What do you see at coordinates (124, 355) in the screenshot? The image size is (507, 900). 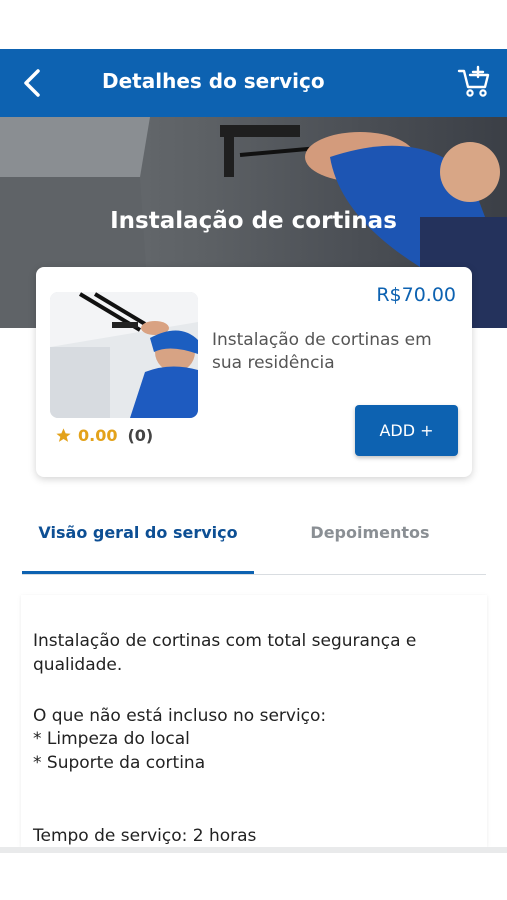 I see `service-thumbnail` at bounding box center [124, 355].